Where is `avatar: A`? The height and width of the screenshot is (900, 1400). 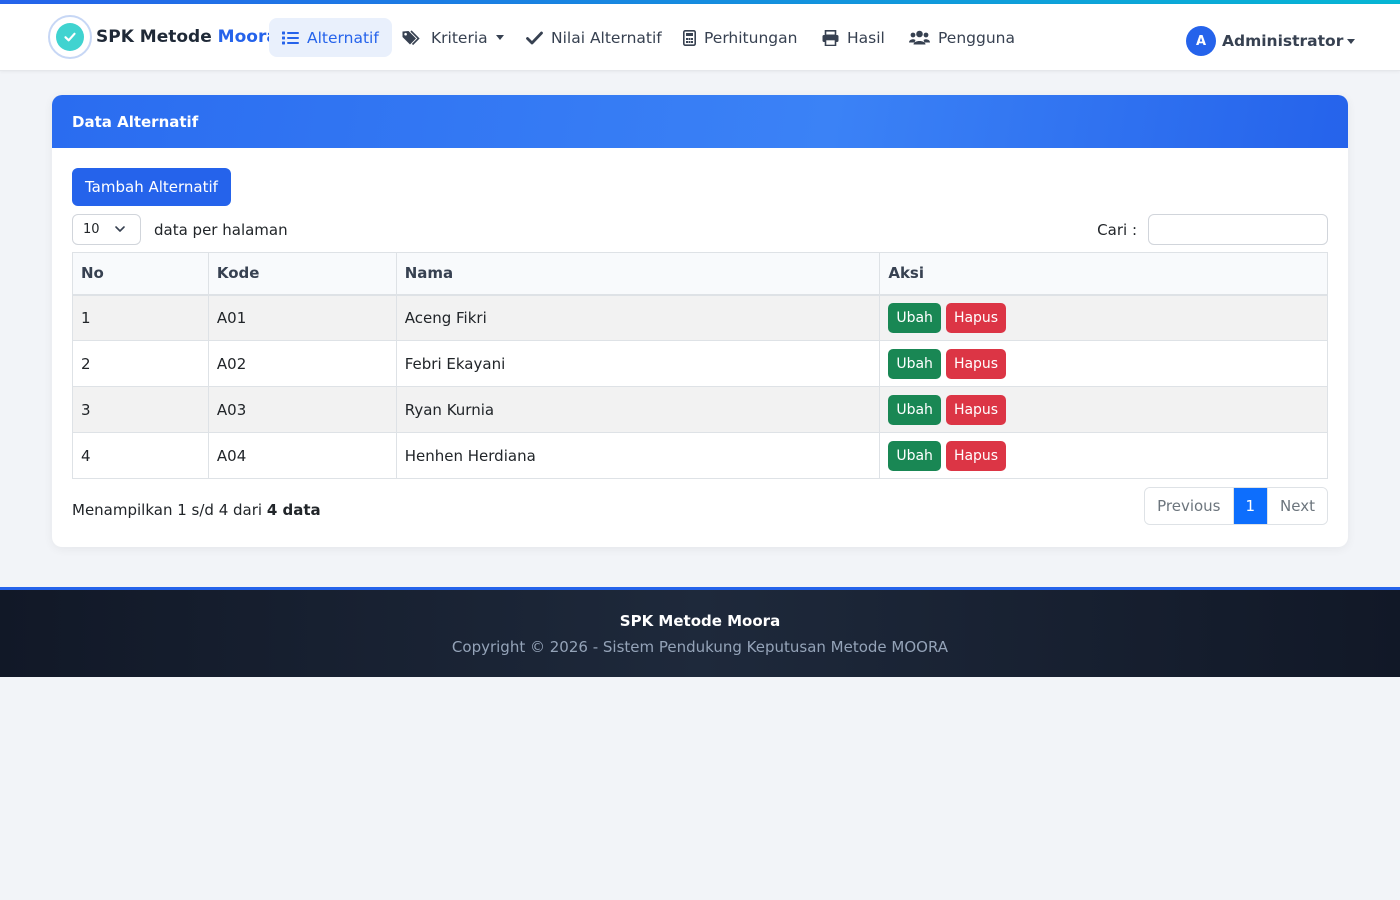
avatar: A is located at coordinates (1201, 41).